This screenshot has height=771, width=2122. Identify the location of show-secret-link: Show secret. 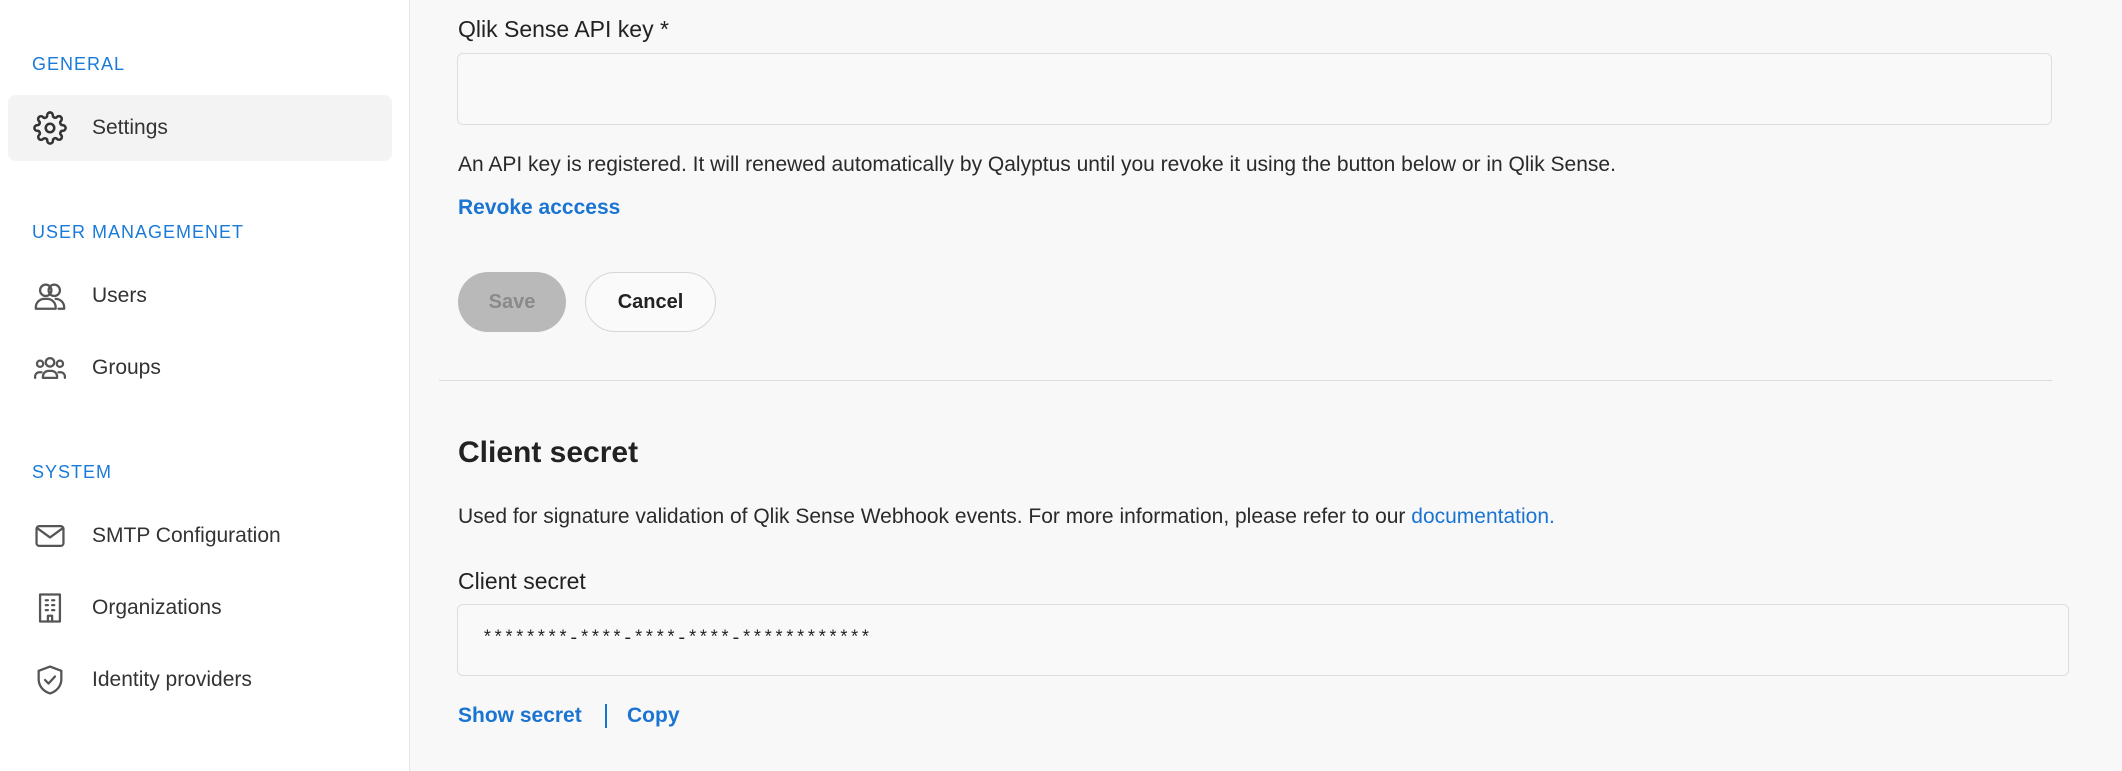
(520, 716).